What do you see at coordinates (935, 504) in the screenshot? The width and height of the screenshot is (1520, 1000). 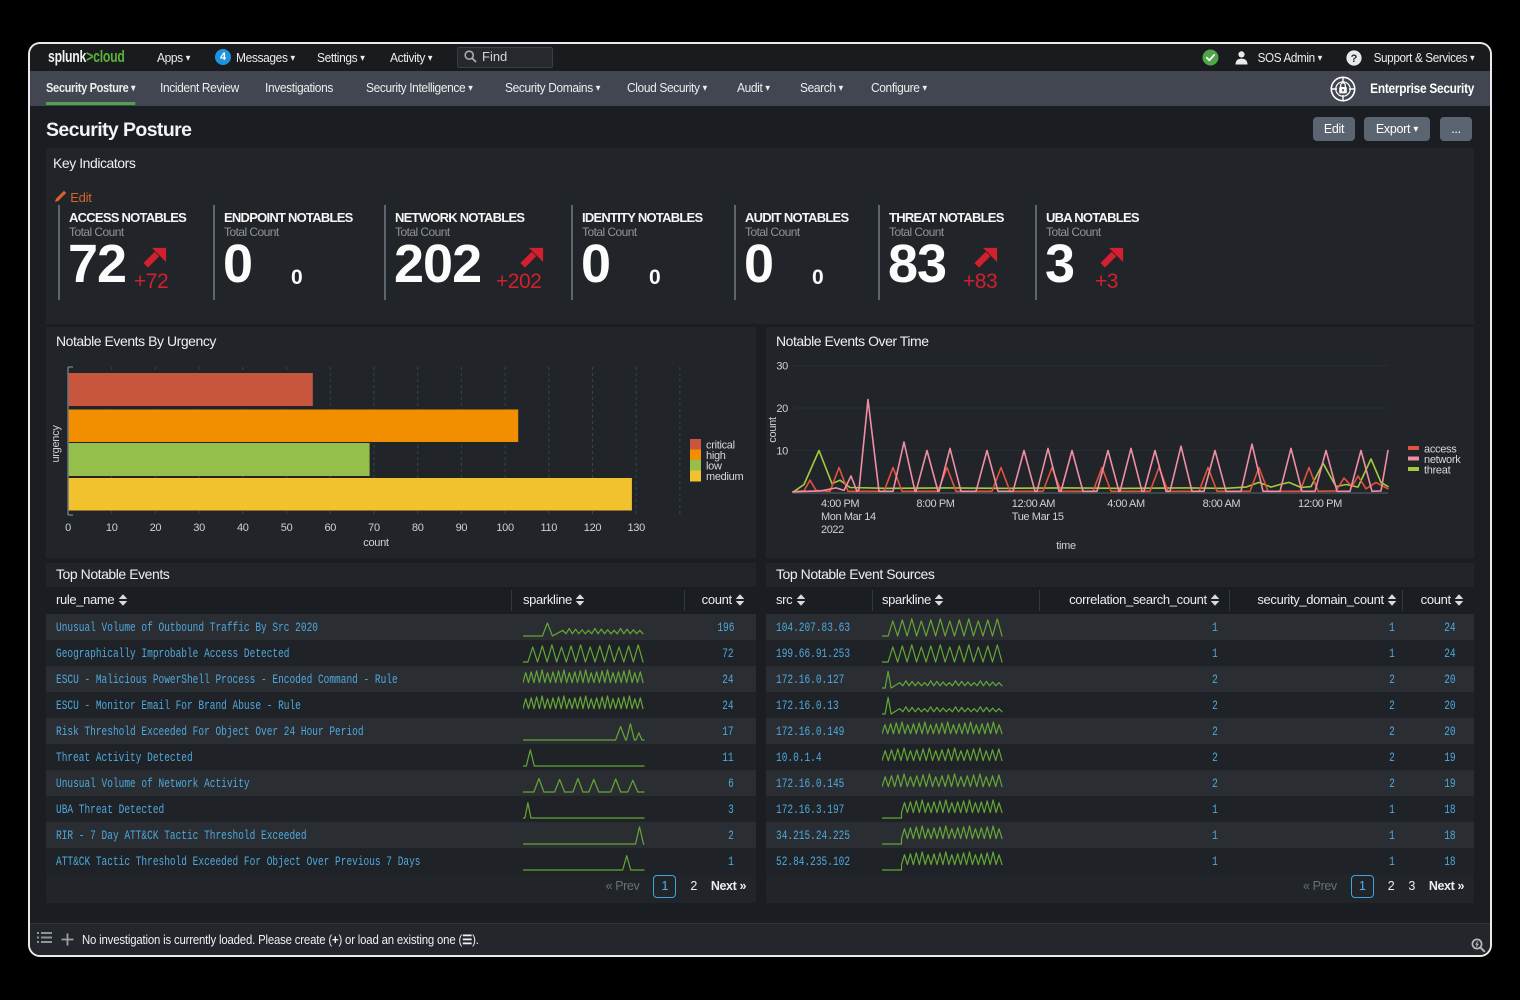 I see `svg-text: 8:00 PM` at bounding box center [935, 504].